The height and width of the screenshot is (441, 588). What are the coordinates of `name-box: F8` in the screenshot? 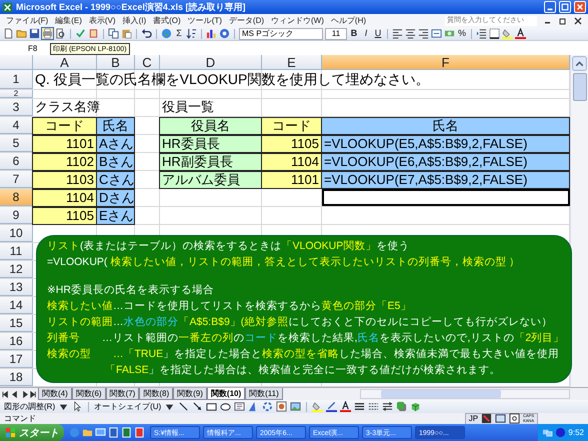 It's located at (20, 48).